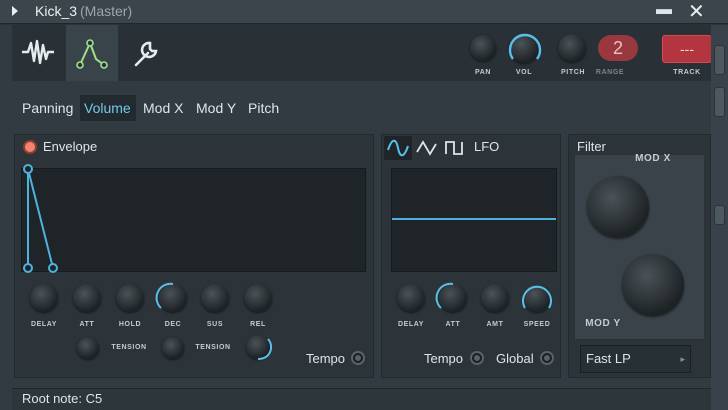  What do you see at coordinates (361, 399) in the screenshot?
I see `status-bar: Root note: C5` at bounding box center [361, 399].